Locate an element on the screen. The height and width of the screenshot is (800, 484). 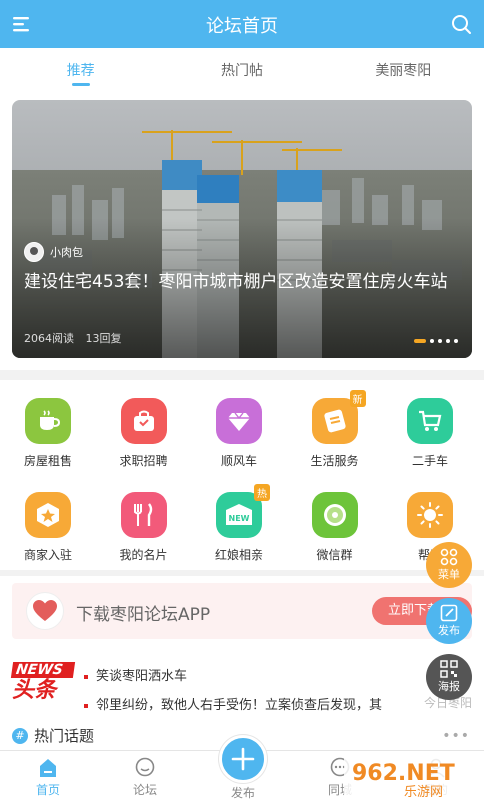
grid-item: 顺风车 is located at coordinates (239, 433).